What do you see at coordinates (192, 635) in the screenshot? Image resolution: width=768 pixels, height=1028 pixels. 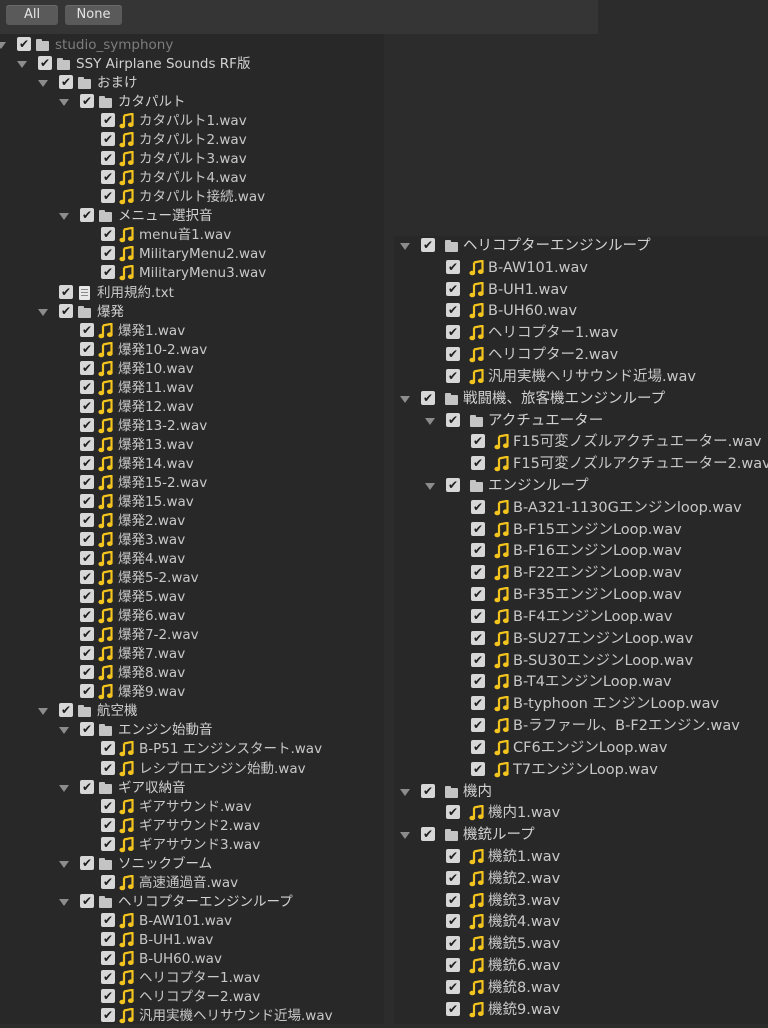 I see `tree-file-row: ✔ 爆発7-2.wav` at bounding box center [192, 635].